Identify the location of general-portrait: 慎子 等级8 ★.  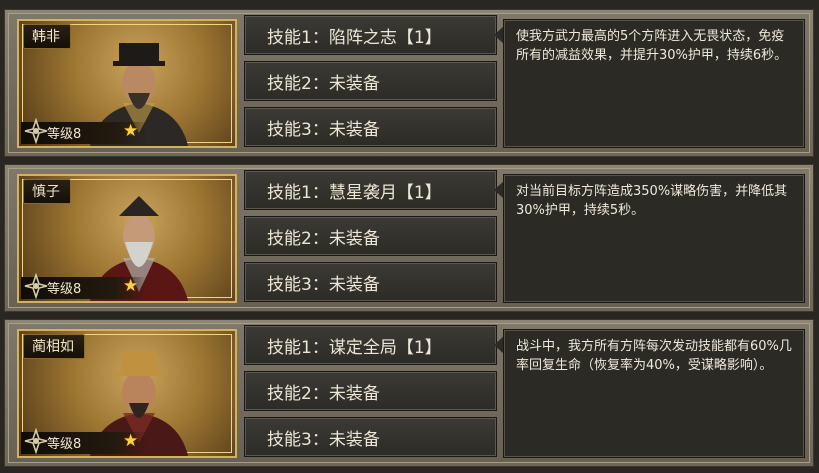
(127, 238).